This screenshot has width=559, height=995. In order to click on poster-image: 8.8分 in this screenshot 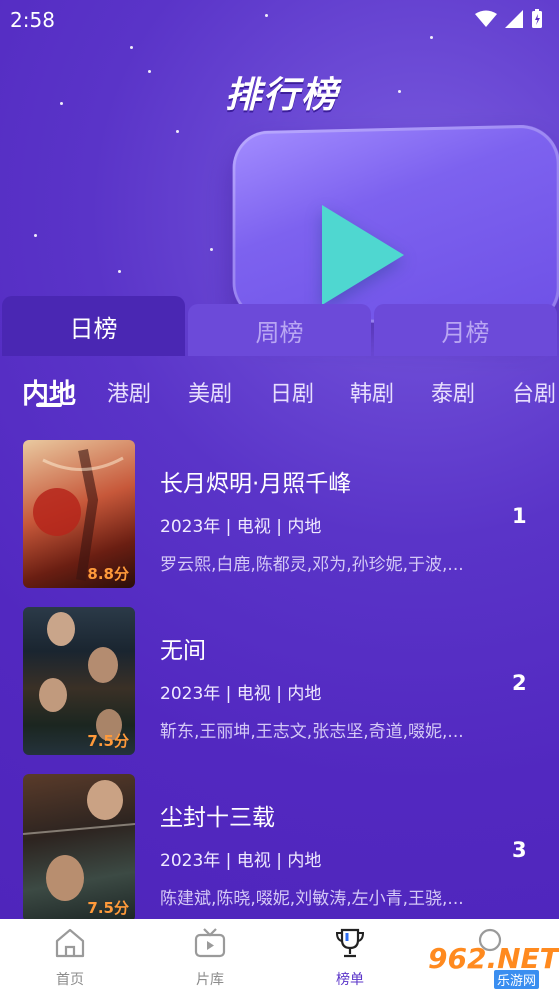, I will do `click(79, 514)`.